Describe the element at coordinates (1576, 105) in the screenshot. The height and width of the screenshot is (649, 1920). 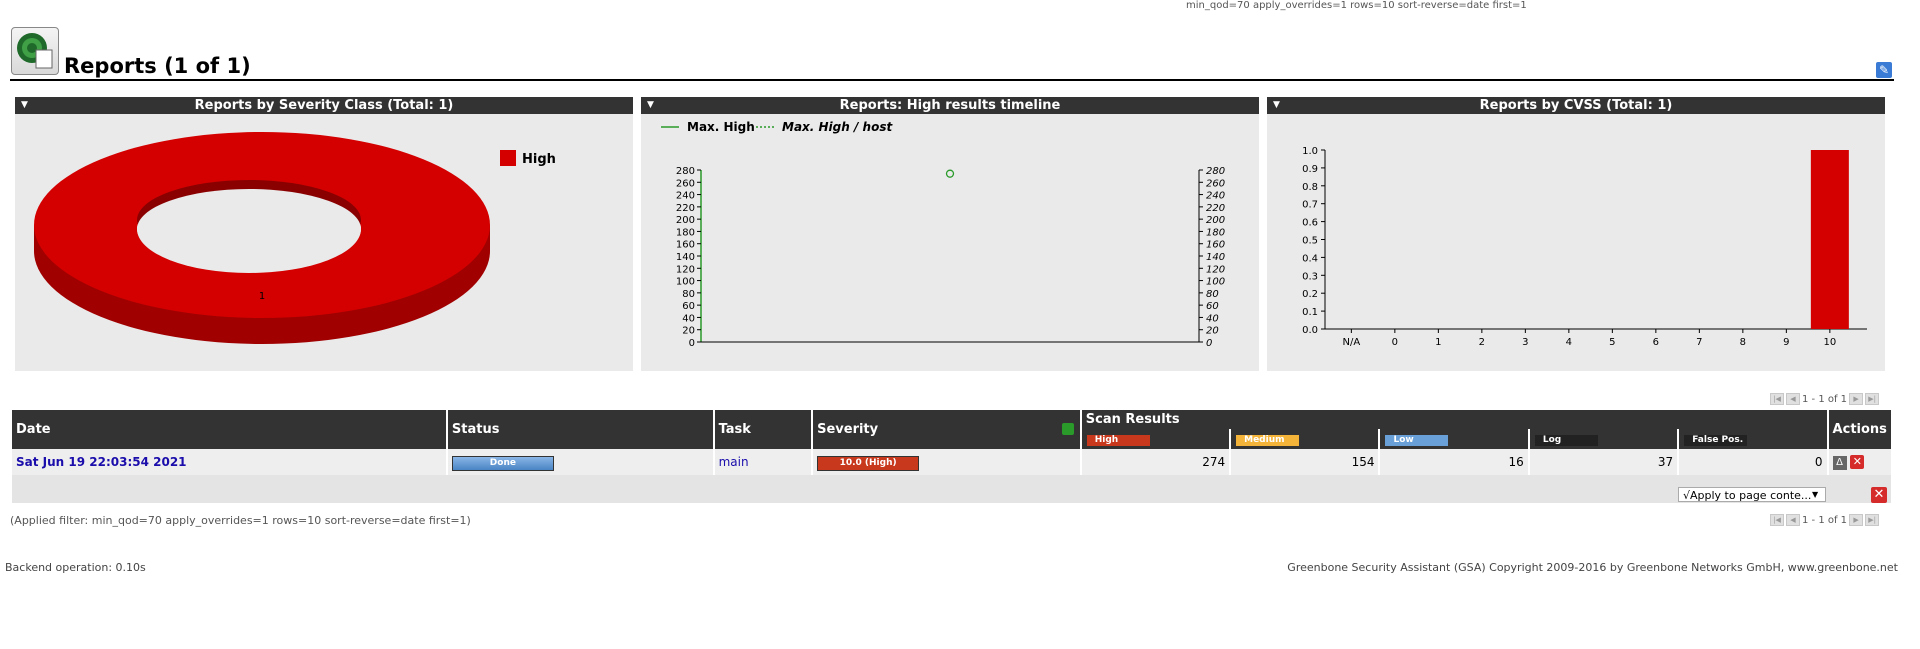
I see `panel-header: ▼ Reports by CVSS (Total: 1)` at that location.